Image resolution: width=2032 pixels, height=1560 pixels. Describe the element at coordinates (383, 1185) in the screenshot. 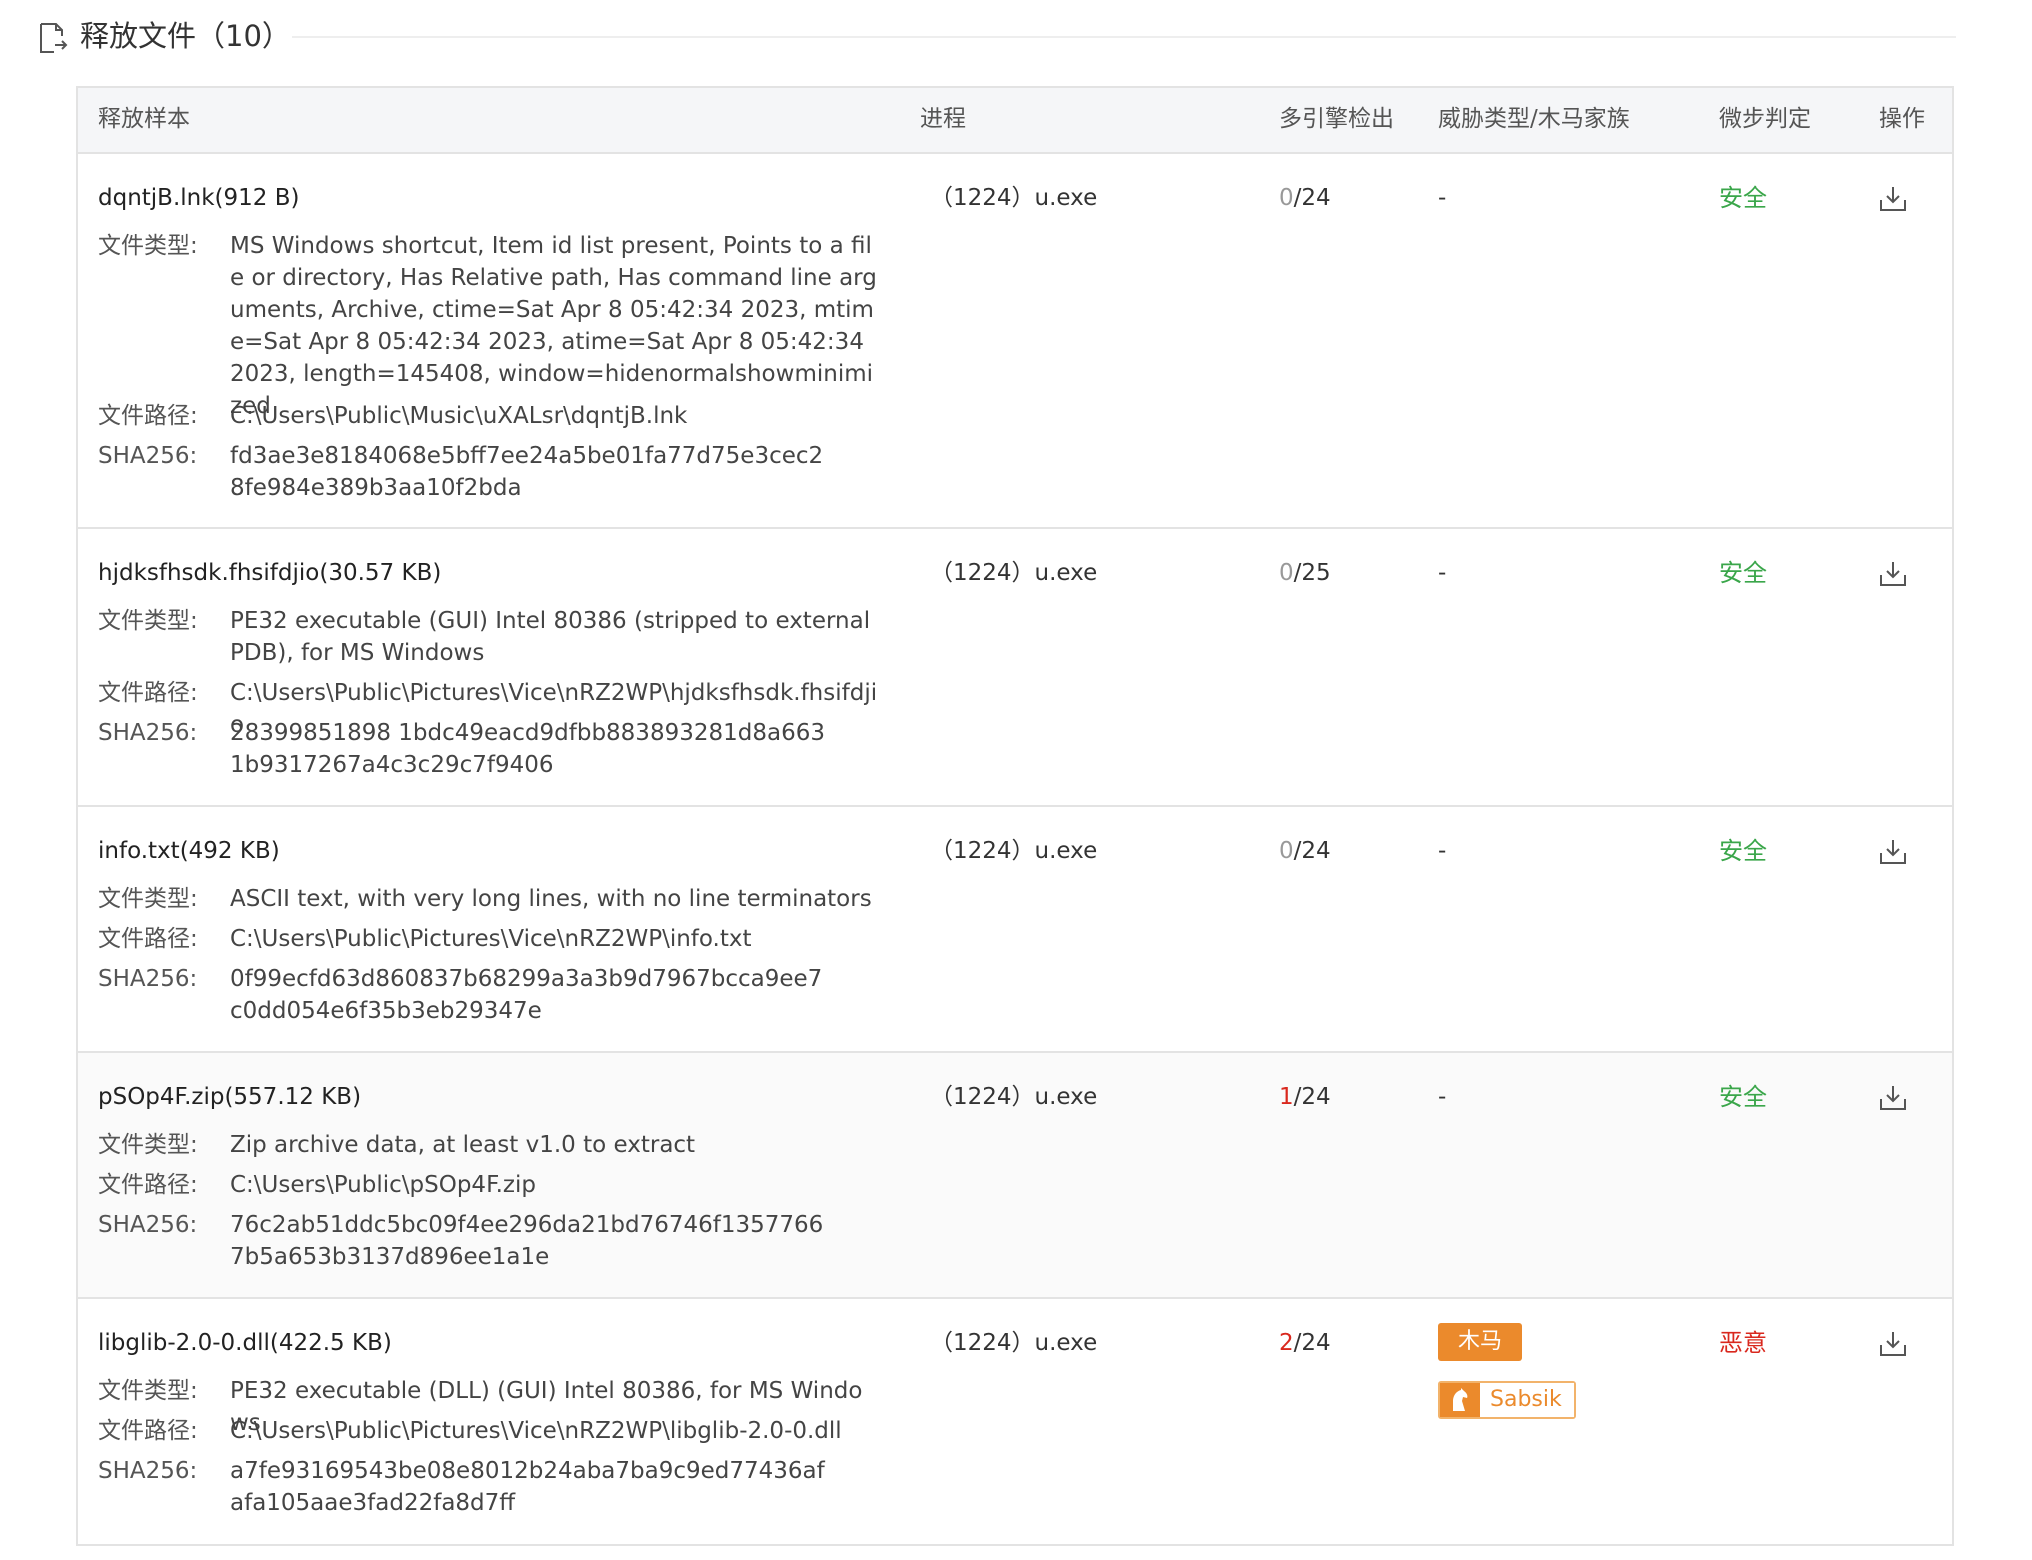

I see `file-path-value: C:\Users\Public\pSOp4F.zip` at that location.